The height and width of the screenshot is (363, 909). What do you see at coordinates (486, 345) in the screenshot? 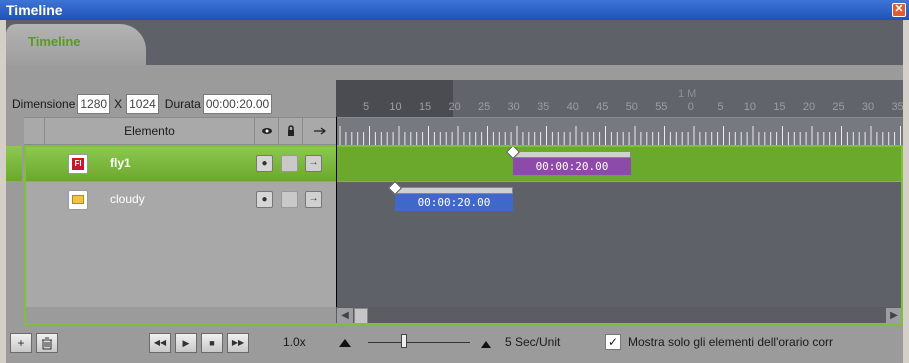
I see `zoom-in-icon` at bounding box center [486, 345].